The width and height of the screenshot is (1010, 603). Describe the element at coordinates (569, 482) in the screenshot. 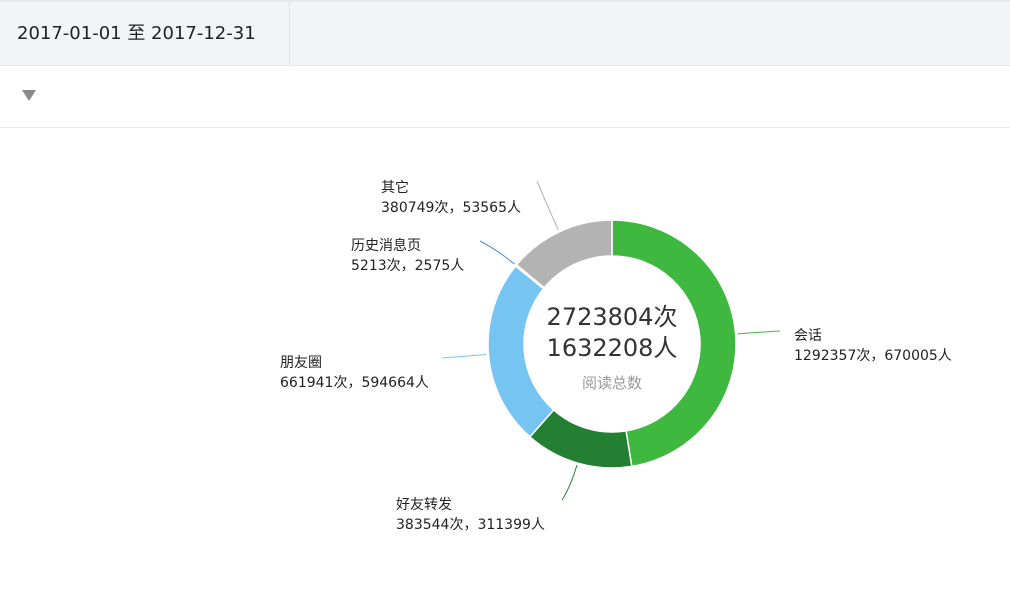

I see `leader-line-好友转发` at that location.